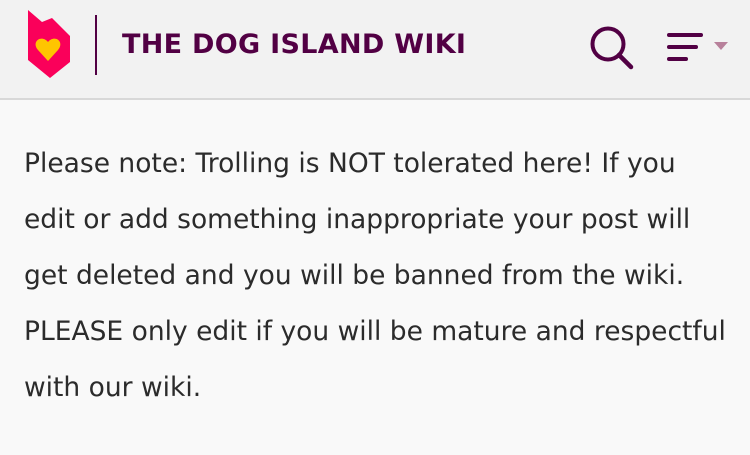 This screenshot has height=455, width=750. I want to click on fandom-logo-icon, so click(48, 45).